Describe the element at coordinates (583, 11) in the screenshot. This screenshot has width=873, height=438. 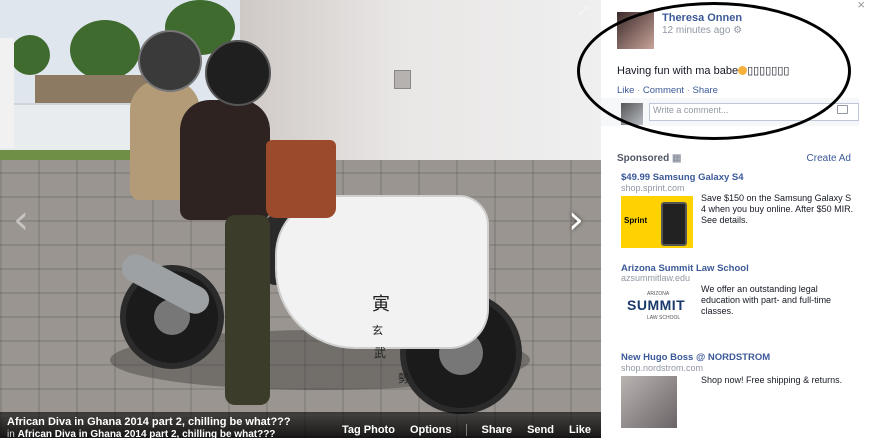
I see `fullscreen-expand-icon: ⤢` at that location.